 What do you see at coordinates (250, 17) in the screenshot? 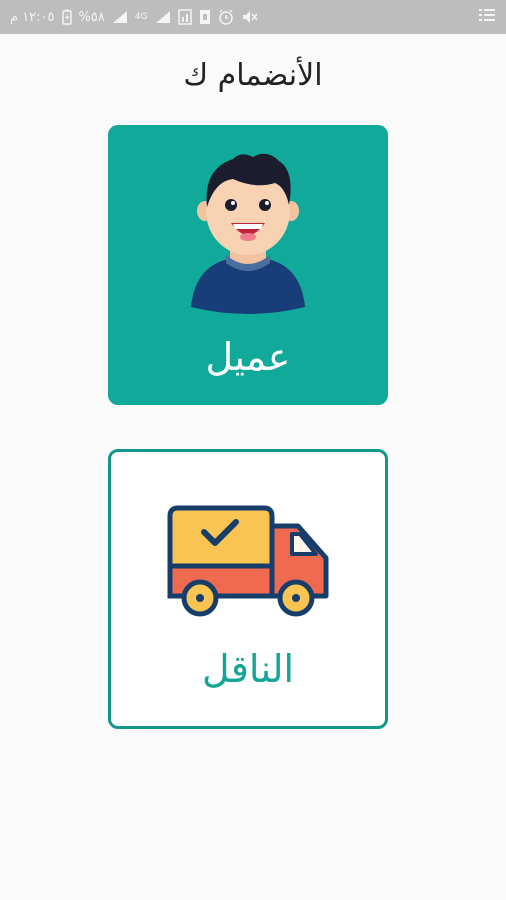
I see `mute-icon` at bounding box center [250, 17].